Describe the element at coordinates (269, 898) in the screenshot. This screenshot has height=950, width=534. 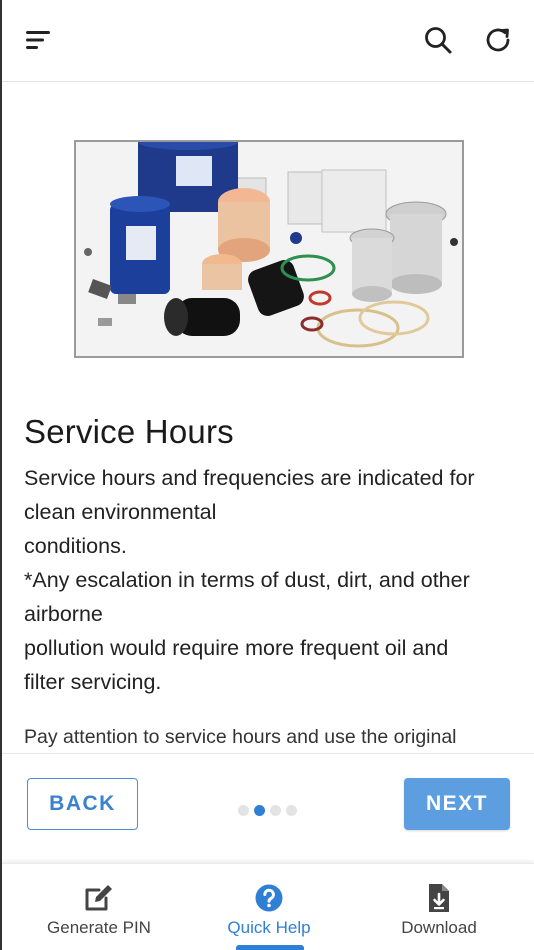
I see `help-circle-icon` at that location.